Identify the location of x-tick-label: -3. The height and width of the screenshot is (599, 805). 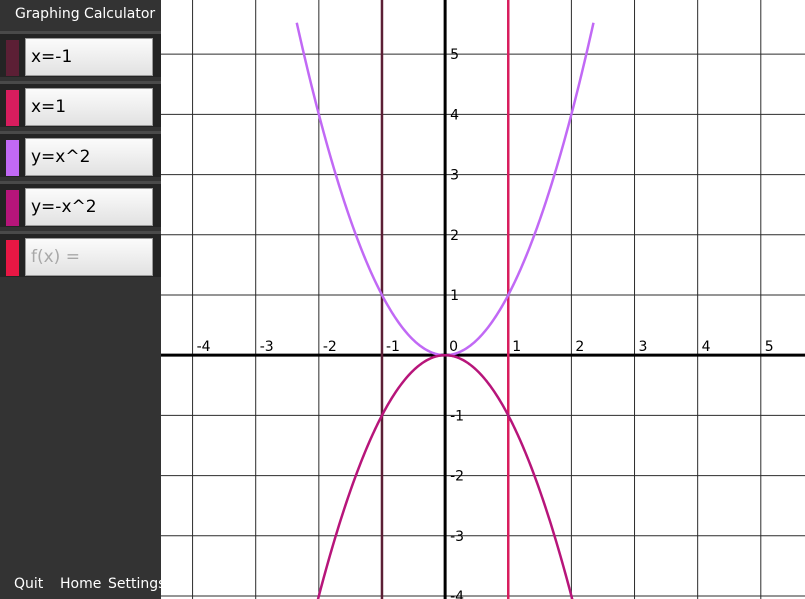
(267, 347).